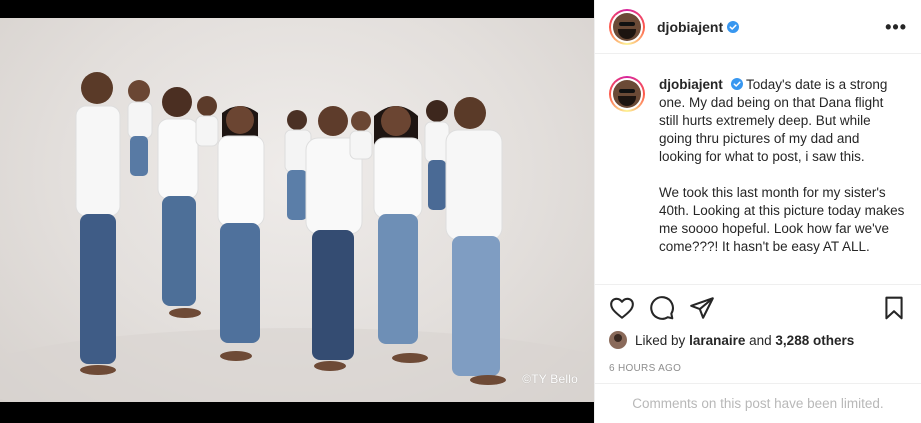 The height and width of the screenshot is (423, 921). I want to click on likes-summary: Liked by laranaire and 3,288 others, so click(731, 340).